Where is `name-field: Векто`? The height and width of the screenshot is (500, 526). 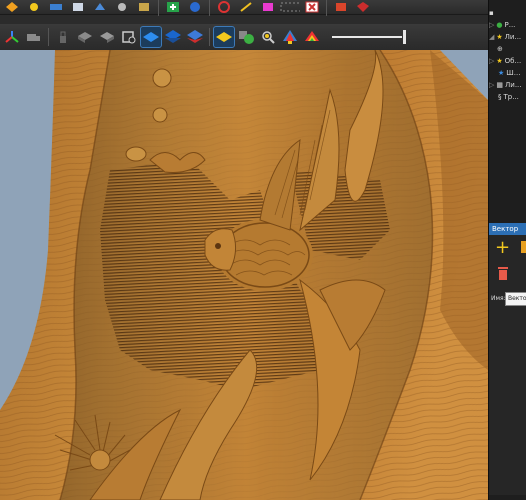 name-field: Векто is located at coordinates (515, 299).